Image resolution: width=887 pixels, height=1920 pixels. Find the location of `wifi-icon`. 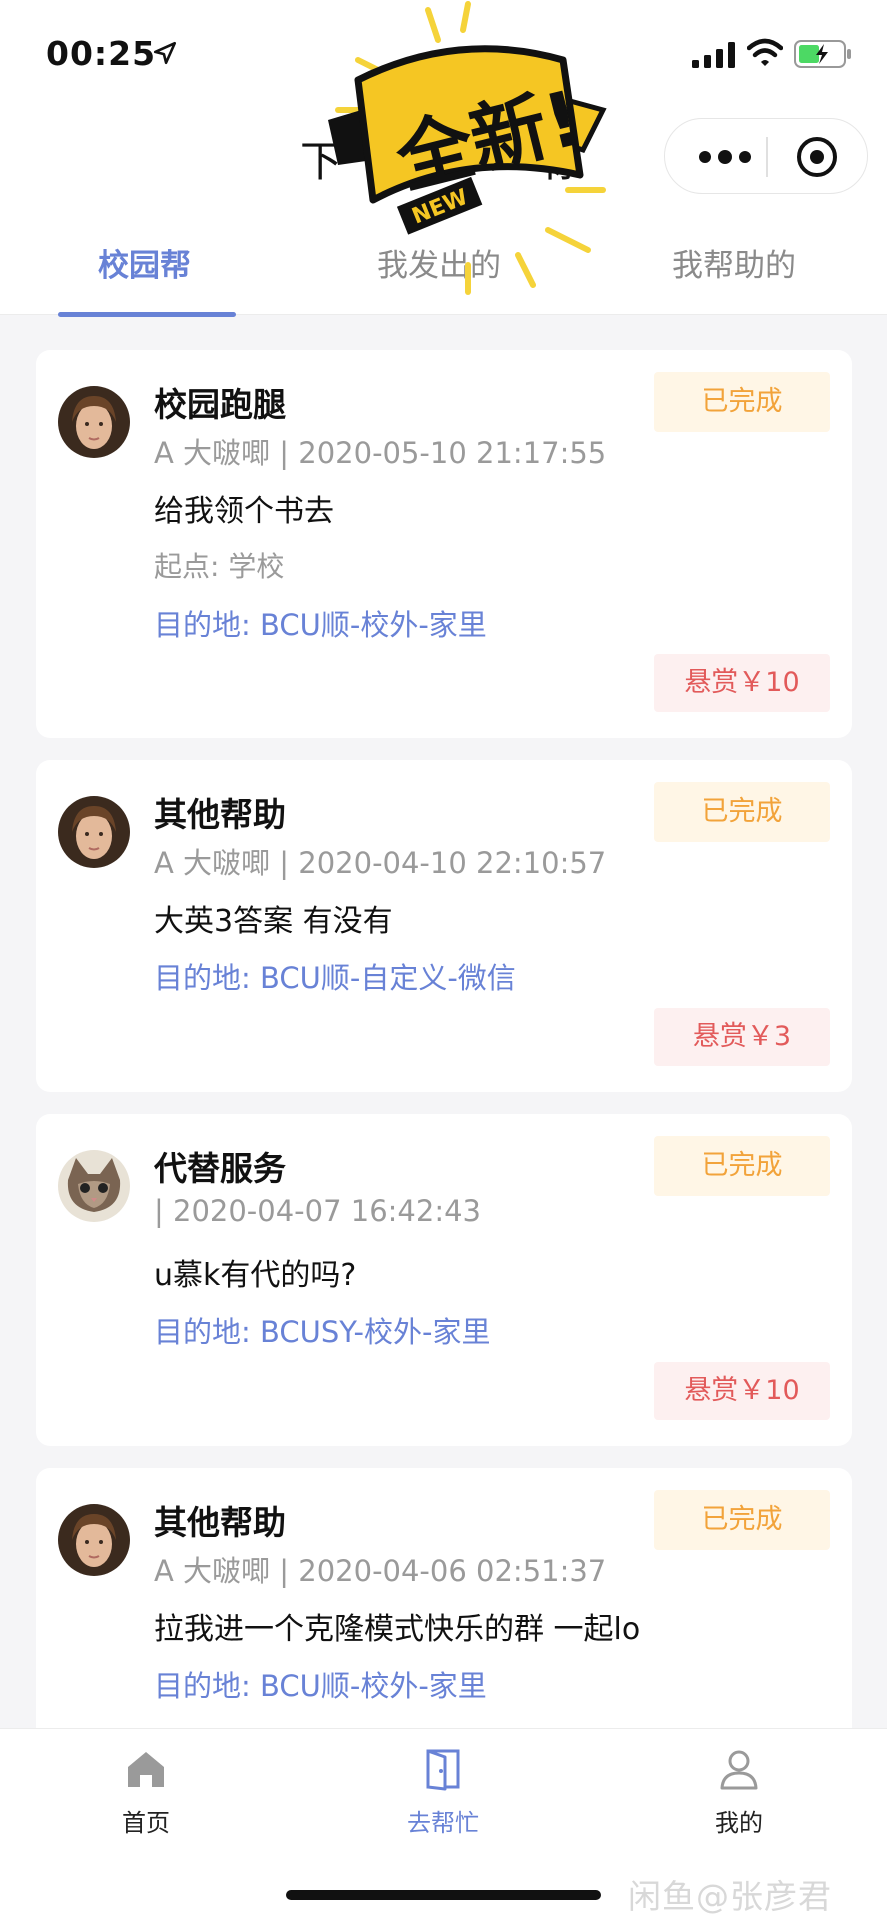

wifi-icon is located at coordinates (765, 52).